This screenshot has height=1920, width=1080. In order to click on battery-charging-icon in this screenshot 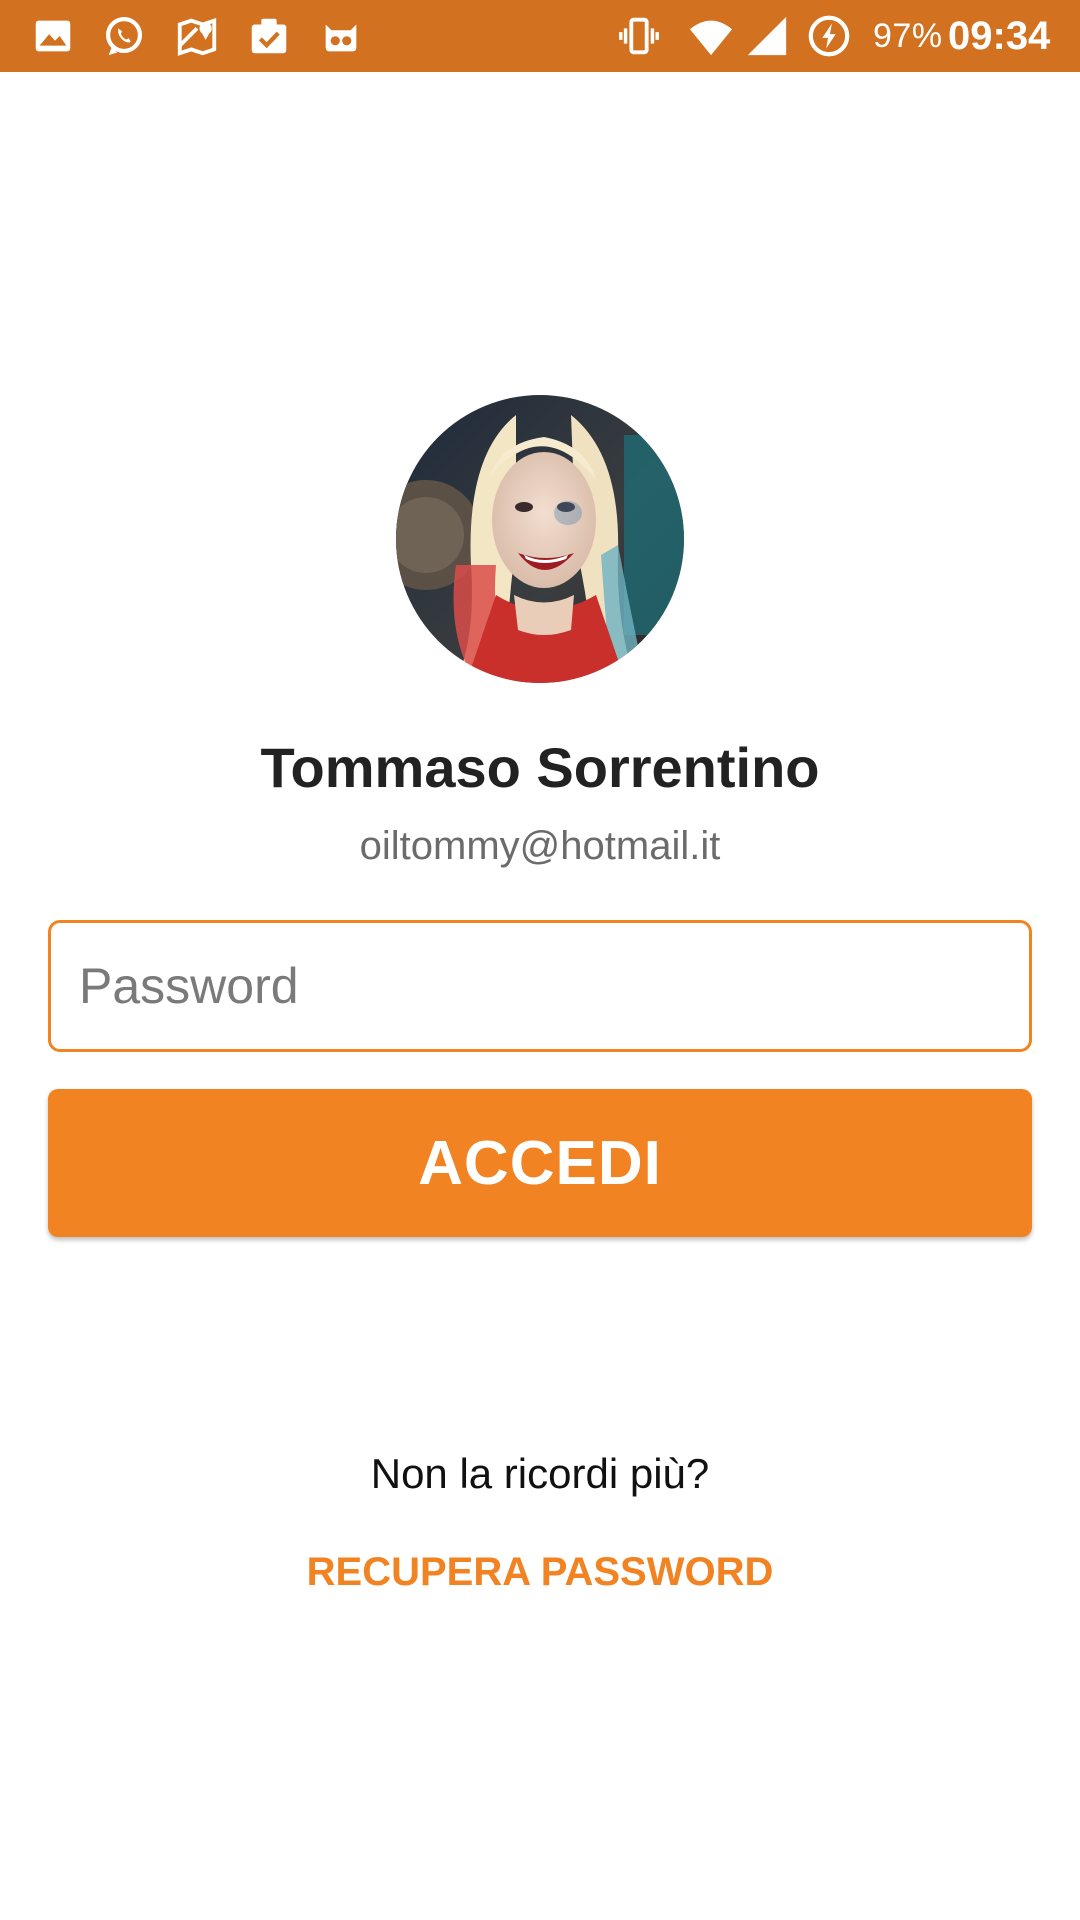, I will do `click(829, 36)`.